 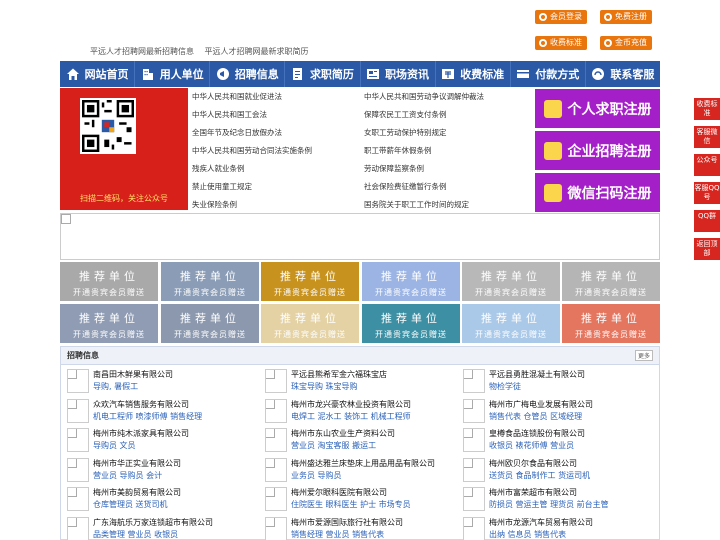 I want to click on company-name: 梅州市广梅电业发展有限公司, so click(x=541, y=404).